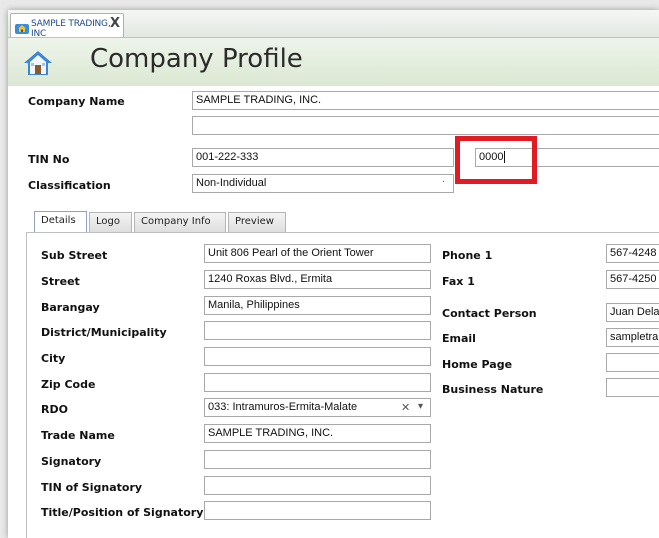 This screenshot has height=538, width=659. I want to click on contact-person-input: Juan Dela, so click(632, 312).